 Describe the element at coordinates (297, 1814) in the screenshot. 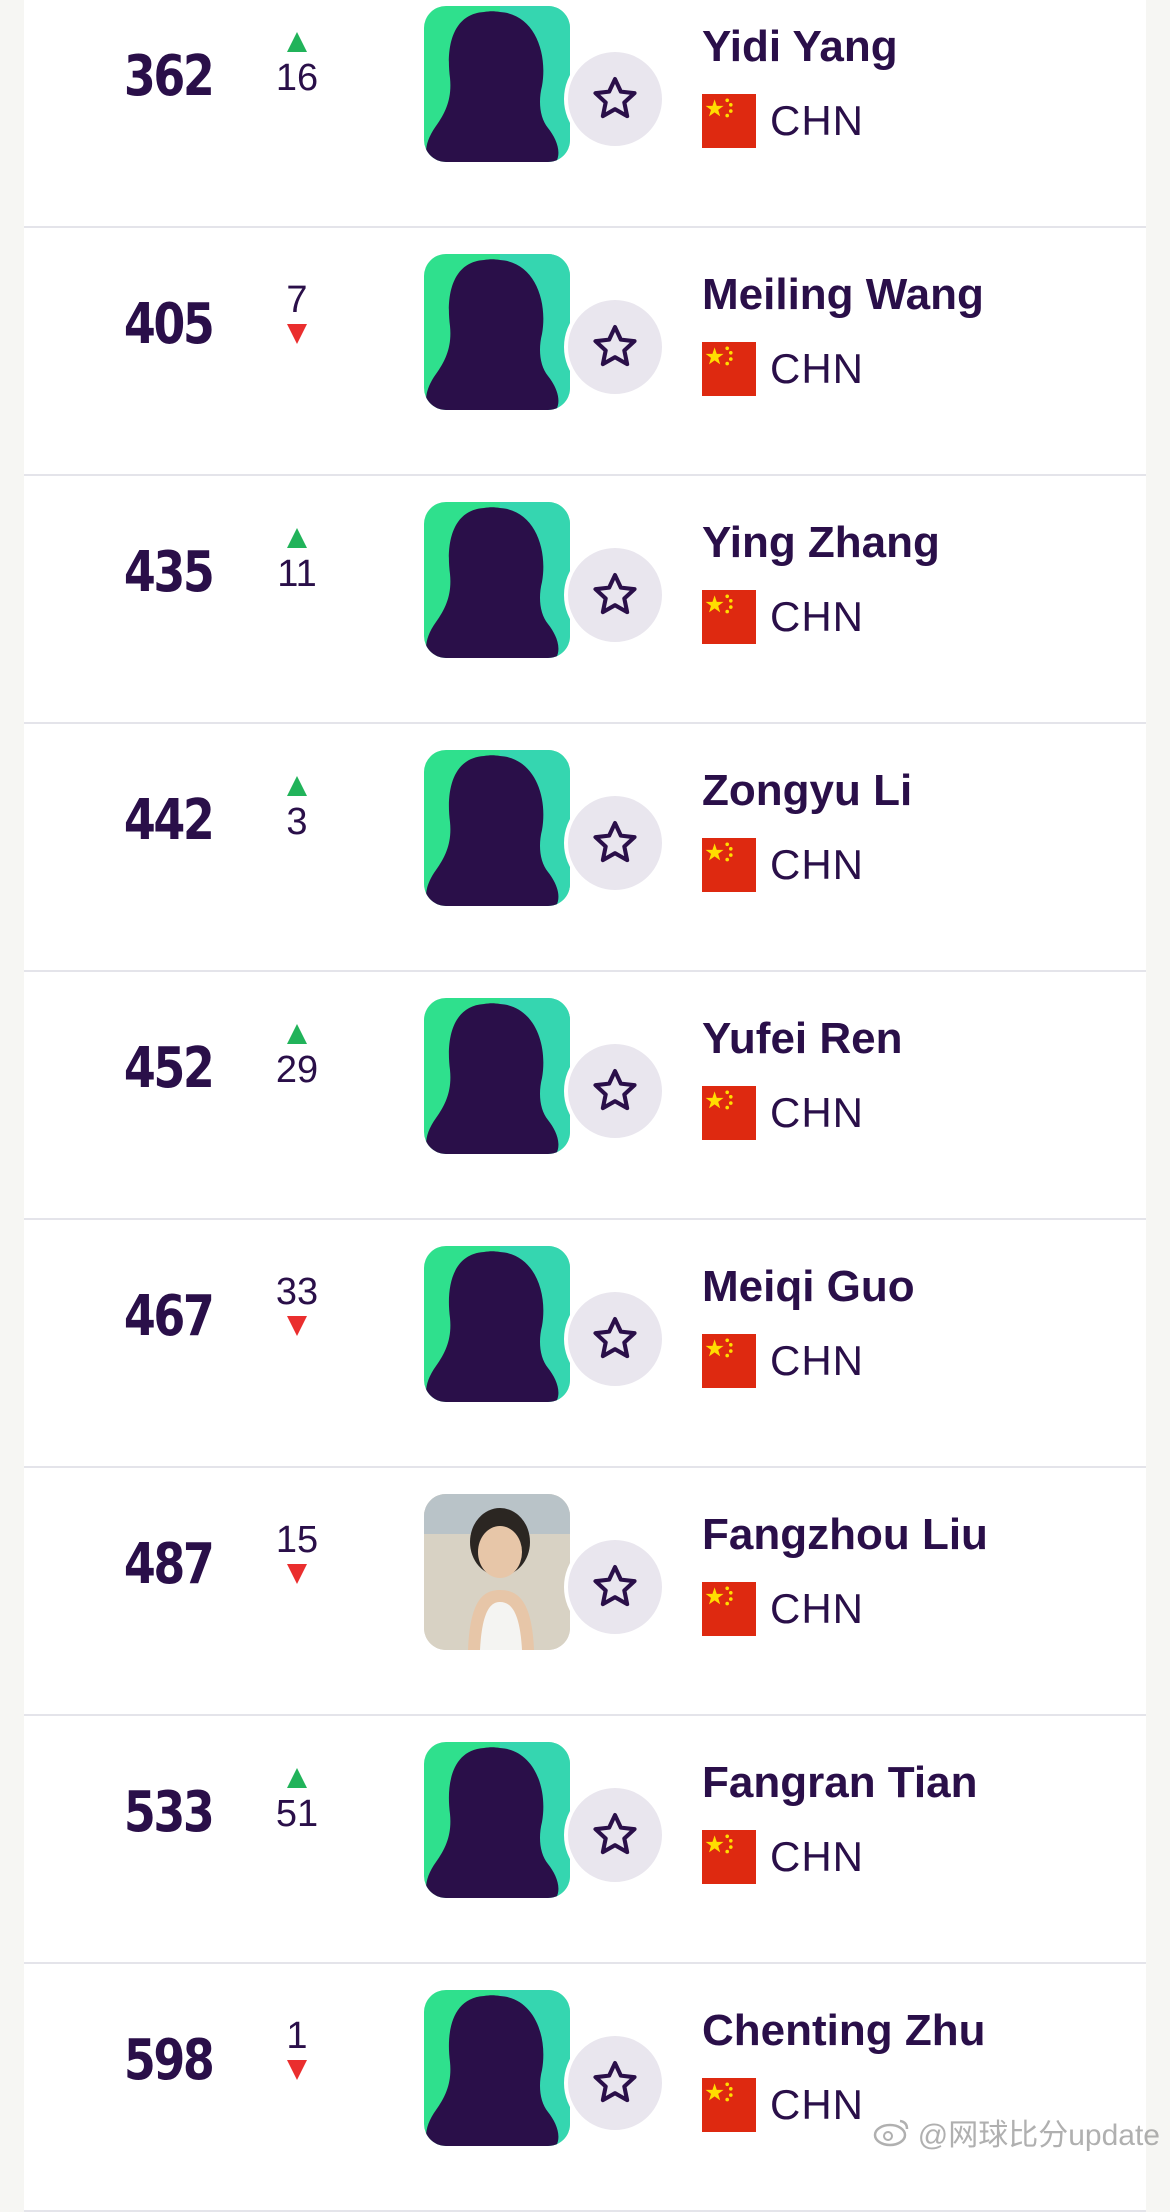

I see `movement-value: 51` at that location.